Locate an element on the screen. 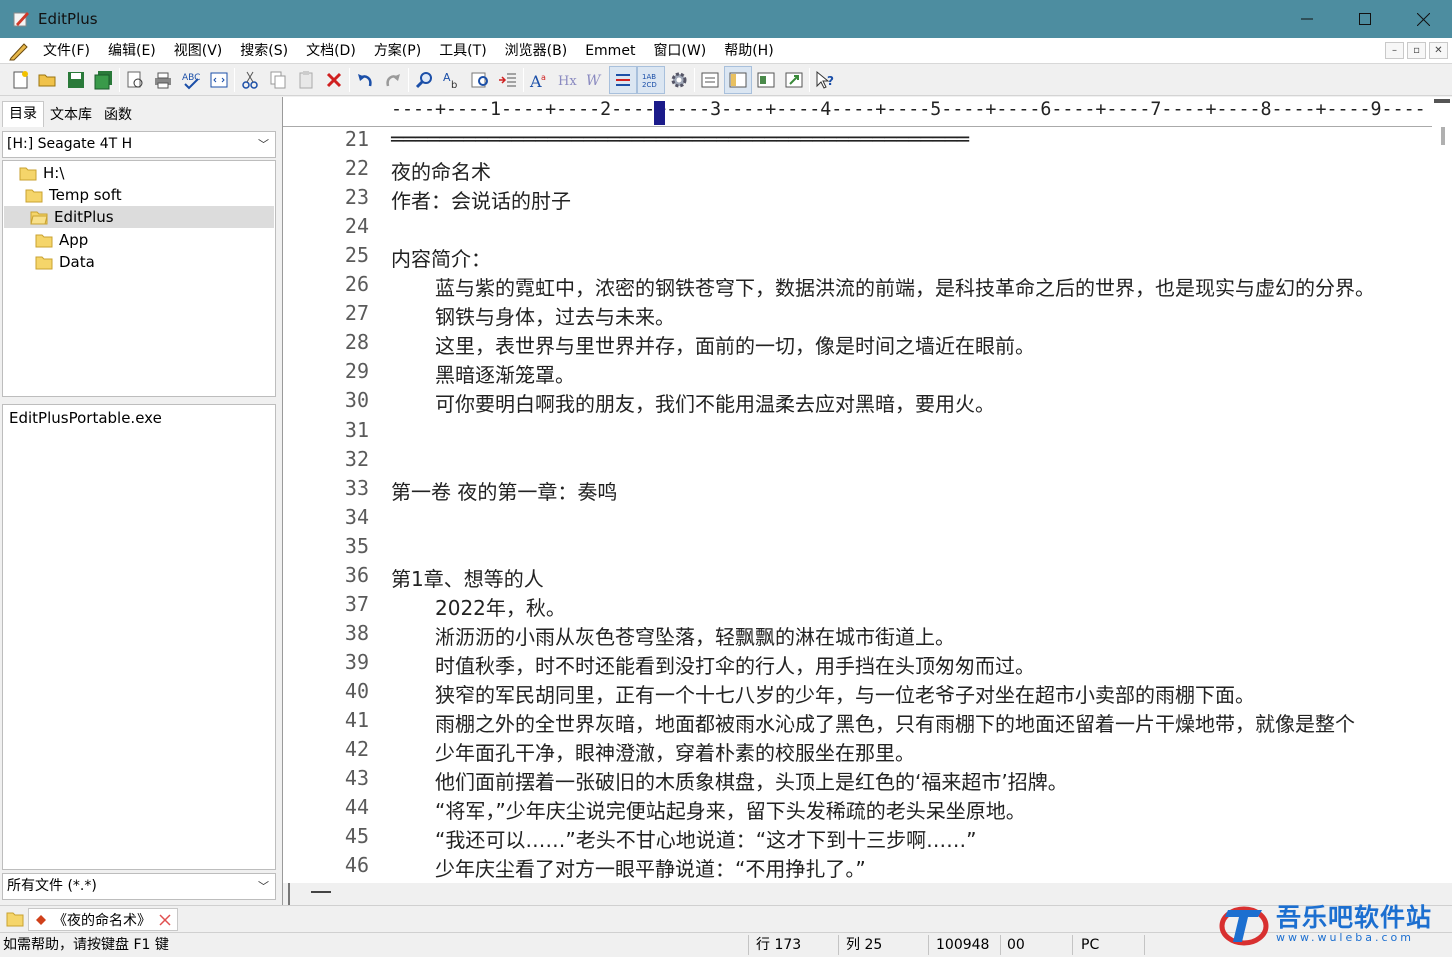 This screenshot has width=1452, height=957. tree-item-drive: H:\ is located at coordinates (41, 173).